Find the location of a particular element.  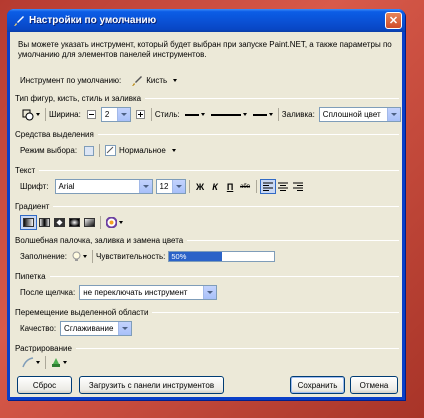

picker-row: После щелчка: не переключать инструмент is located at coordinates (119, 292).